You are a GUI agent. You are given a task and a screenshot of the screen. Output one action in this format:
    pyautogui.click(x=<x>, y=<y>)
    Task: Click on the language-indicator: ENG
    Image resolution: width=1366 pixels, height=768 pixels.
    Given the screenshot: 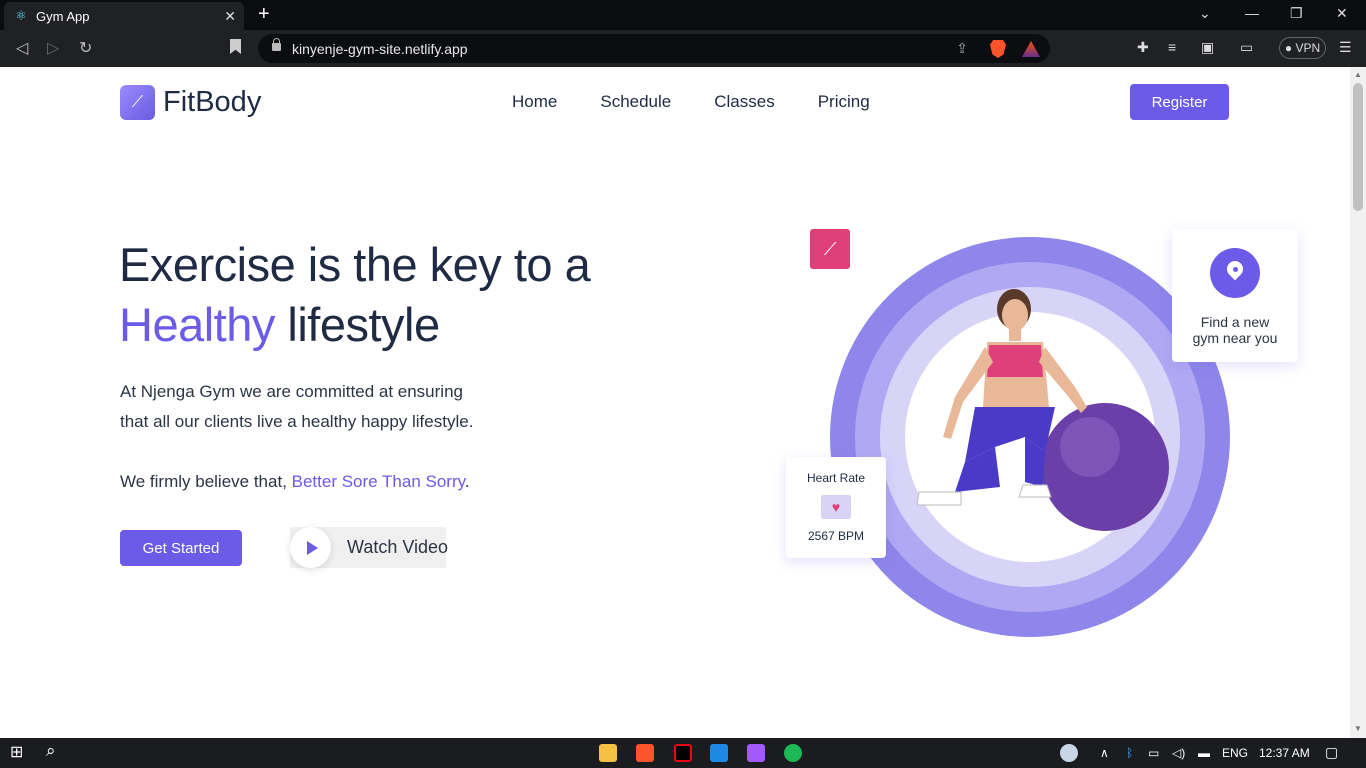 What is the action you would take?
    pyautogui.click(x=1235, y=753)
    